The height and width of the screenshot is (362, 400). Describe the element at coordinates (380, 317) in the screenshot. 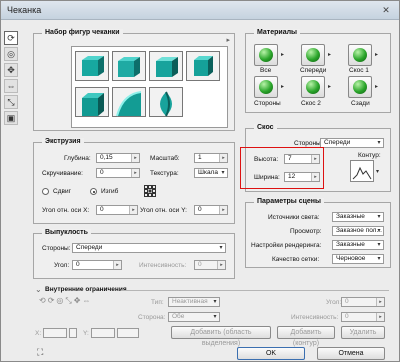

I see `constraint-intensity-spin-icon: ▸` at that location.